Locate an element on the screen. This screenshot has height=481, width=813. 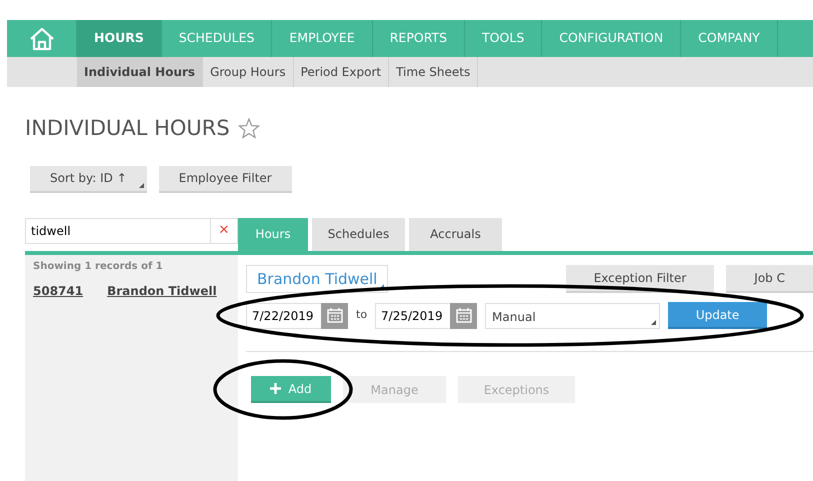
filter-button: Exception Filter is located at coordinates (640, 278).